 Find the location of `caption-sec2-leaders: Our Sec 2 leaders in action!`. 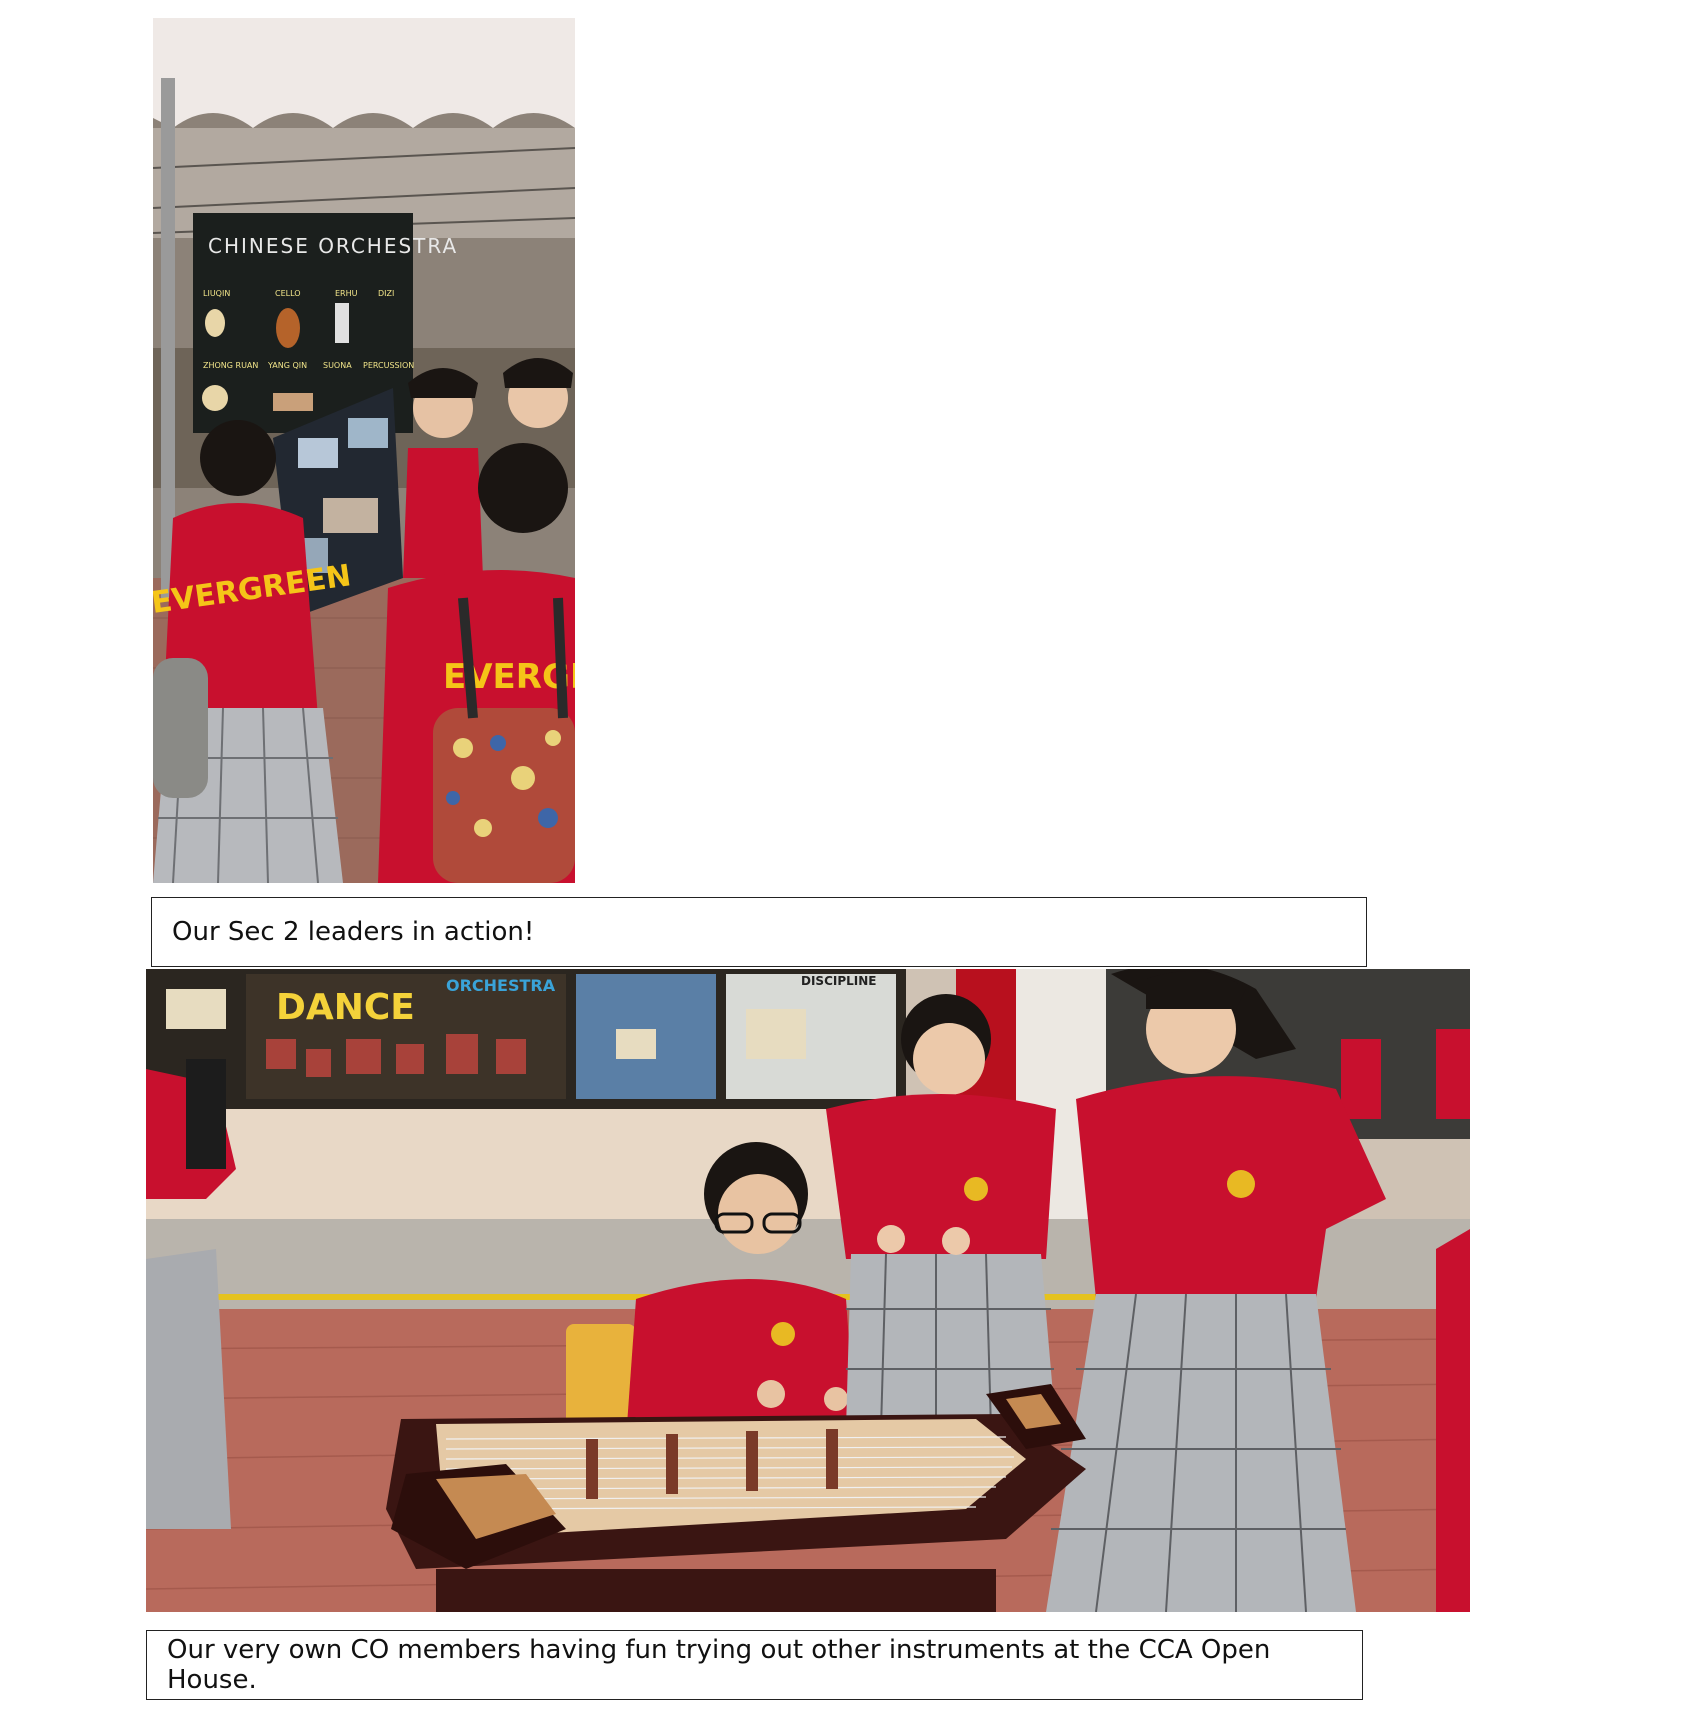

caption-sec2-leaders: Our Sec 2 leaders in action! is located at coordinates (759, 932).